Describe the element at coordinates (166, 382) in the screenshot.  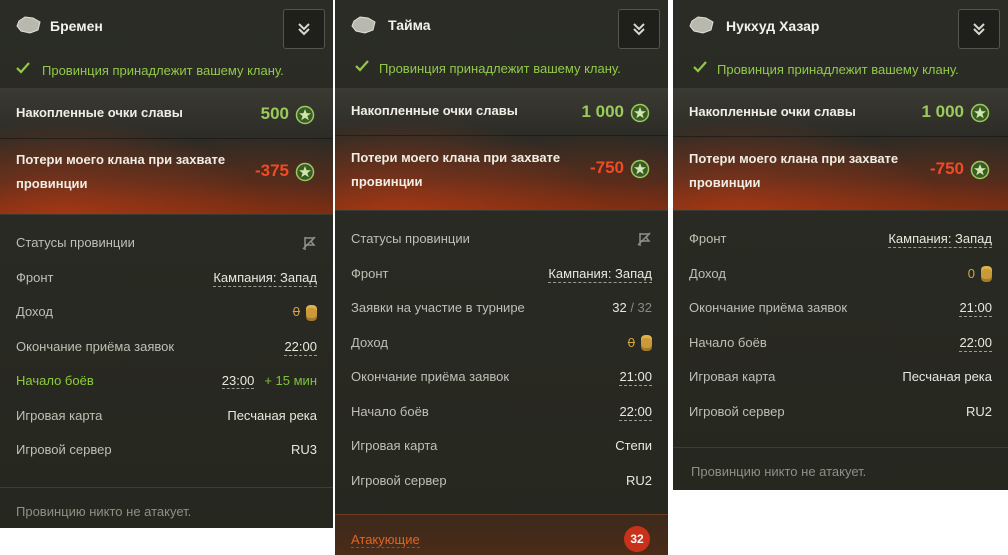
I see `row-battle-start: Начало боёв 23:00 + 15 мин` at that location.